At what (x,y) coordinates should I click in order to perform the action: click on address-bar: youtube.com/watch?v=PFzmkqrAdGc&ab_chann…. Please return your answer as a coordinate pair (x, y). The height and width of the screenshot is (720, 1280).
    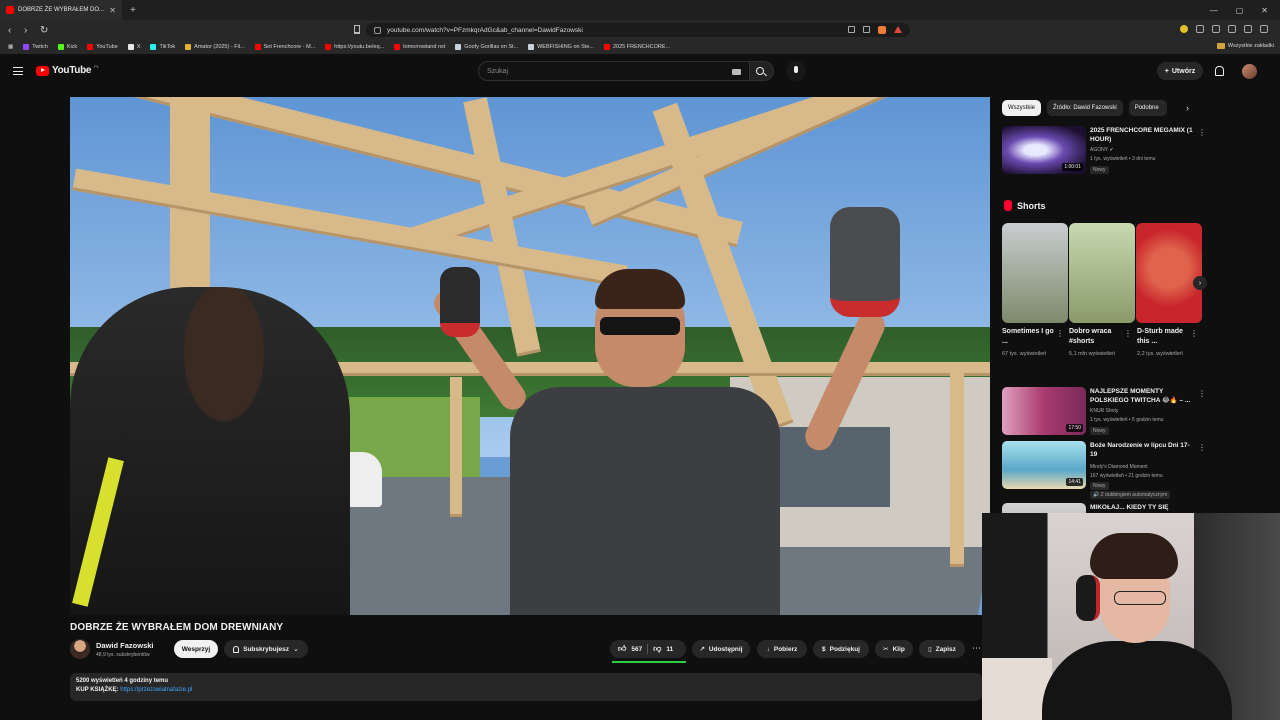
    Looking at the image, I should click on (638, 30).